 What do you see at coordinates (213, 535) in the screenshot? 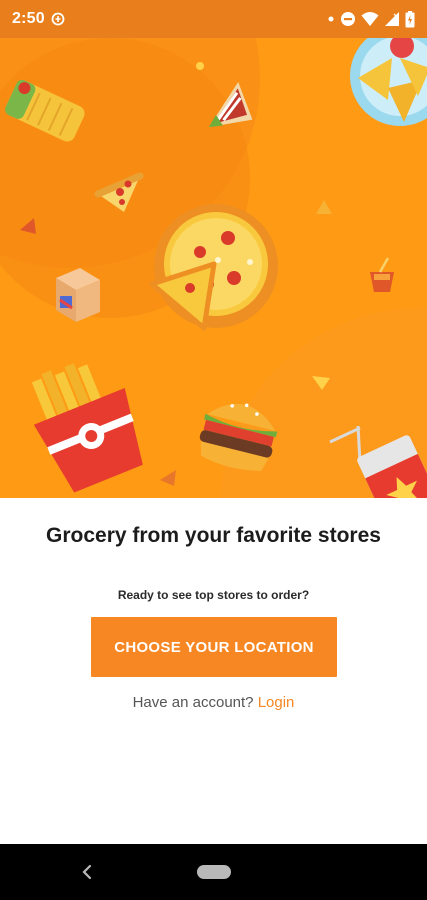
I see `headline: Grocery from your favorite stores` at bounding box center [213, 535].